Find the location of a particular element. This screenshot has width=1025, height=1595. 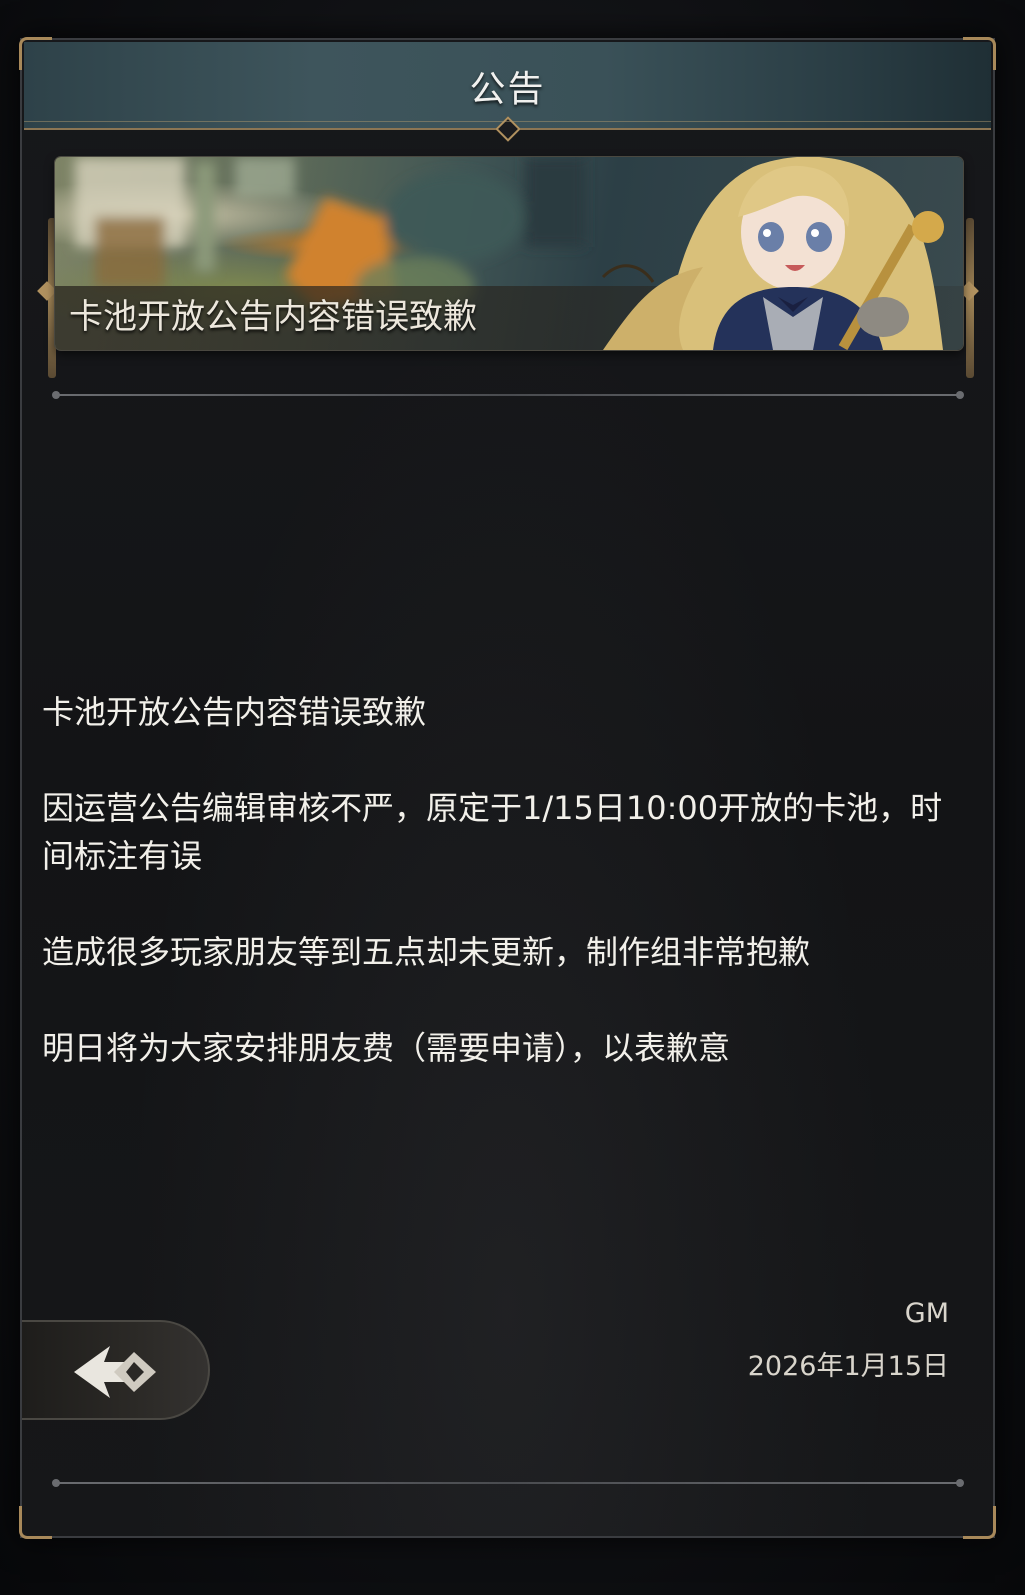

back-arrow-icon is located at coordinates (115, 1372).